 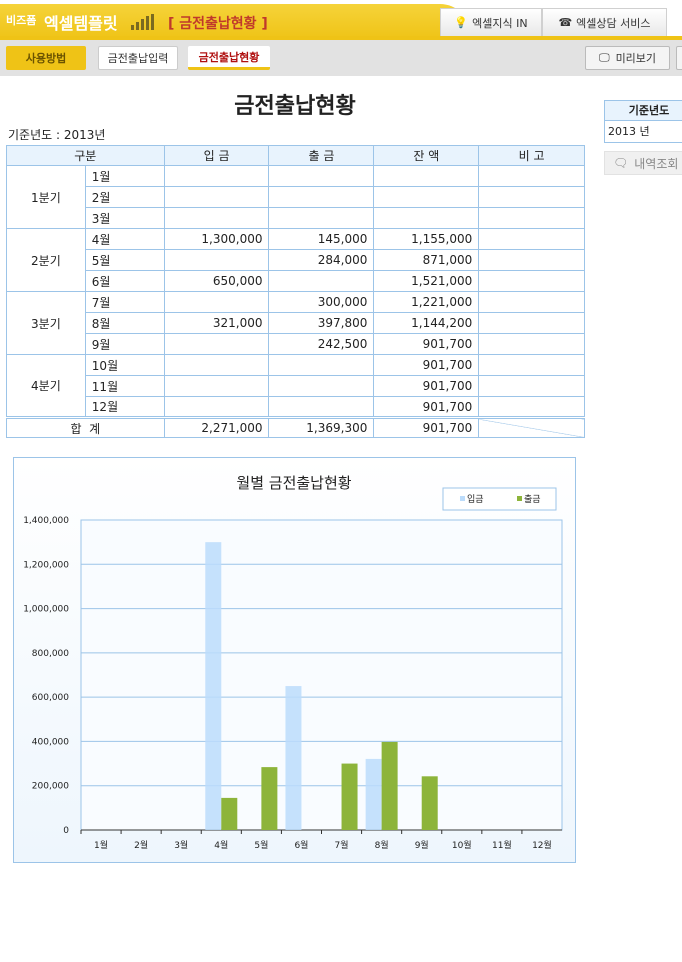 What do you see at coordinates (218, 24) in the screenshot?
I see `app-title: [ 금전출납현황 ]` at bounding box center [218, 24].